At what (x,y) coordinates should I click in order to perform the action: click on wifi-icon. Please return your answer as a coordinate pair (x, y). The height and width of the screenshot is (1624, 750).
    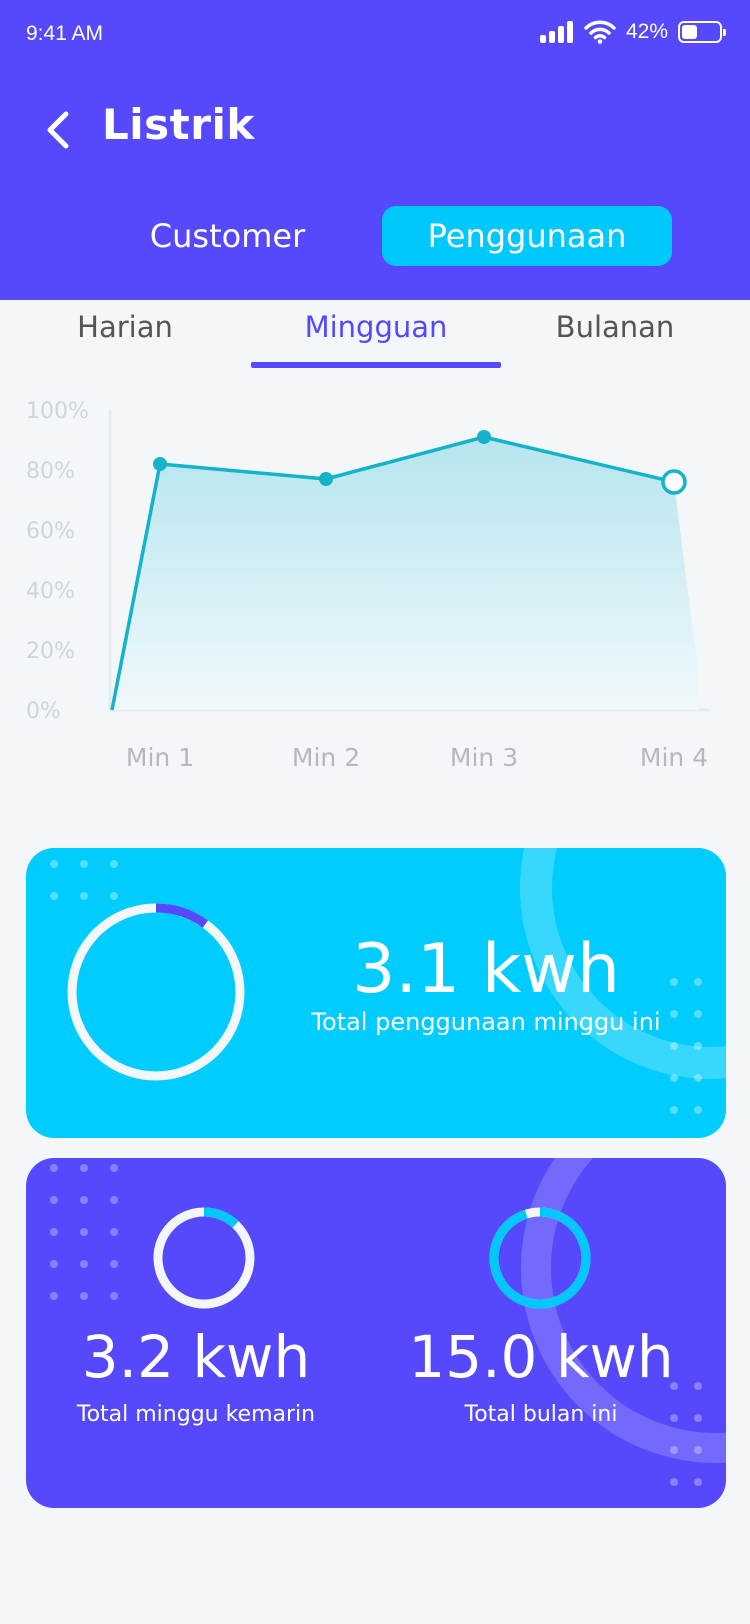
    Looking at the image, I should click on (600, 32).